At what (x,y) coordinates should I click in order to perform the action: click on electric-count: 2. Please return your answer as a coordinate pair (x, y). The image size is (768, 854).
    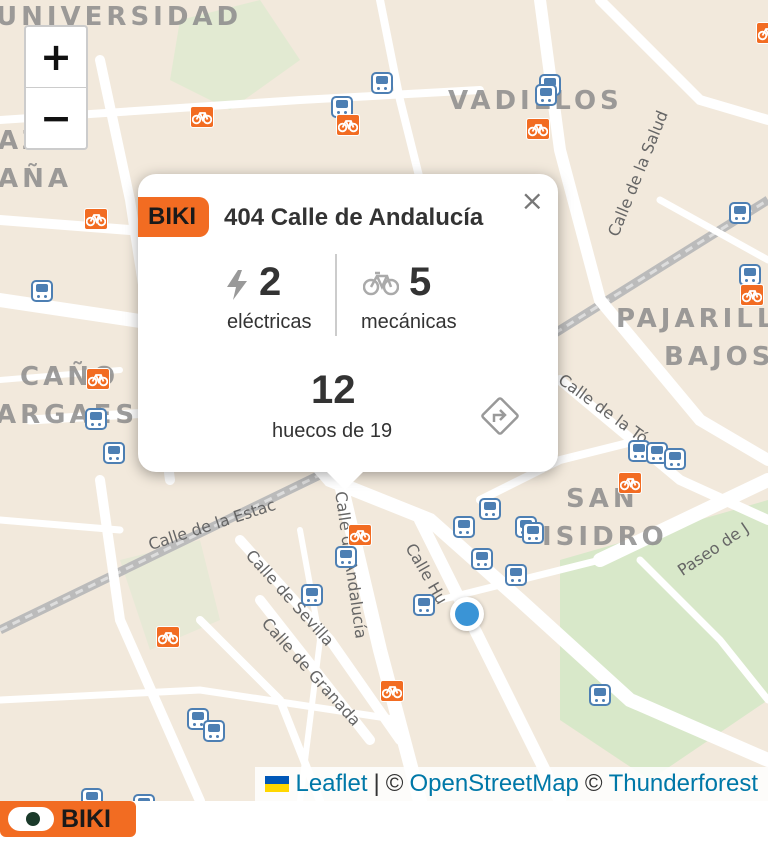
    Looking at the image, I should click on (270, 282).